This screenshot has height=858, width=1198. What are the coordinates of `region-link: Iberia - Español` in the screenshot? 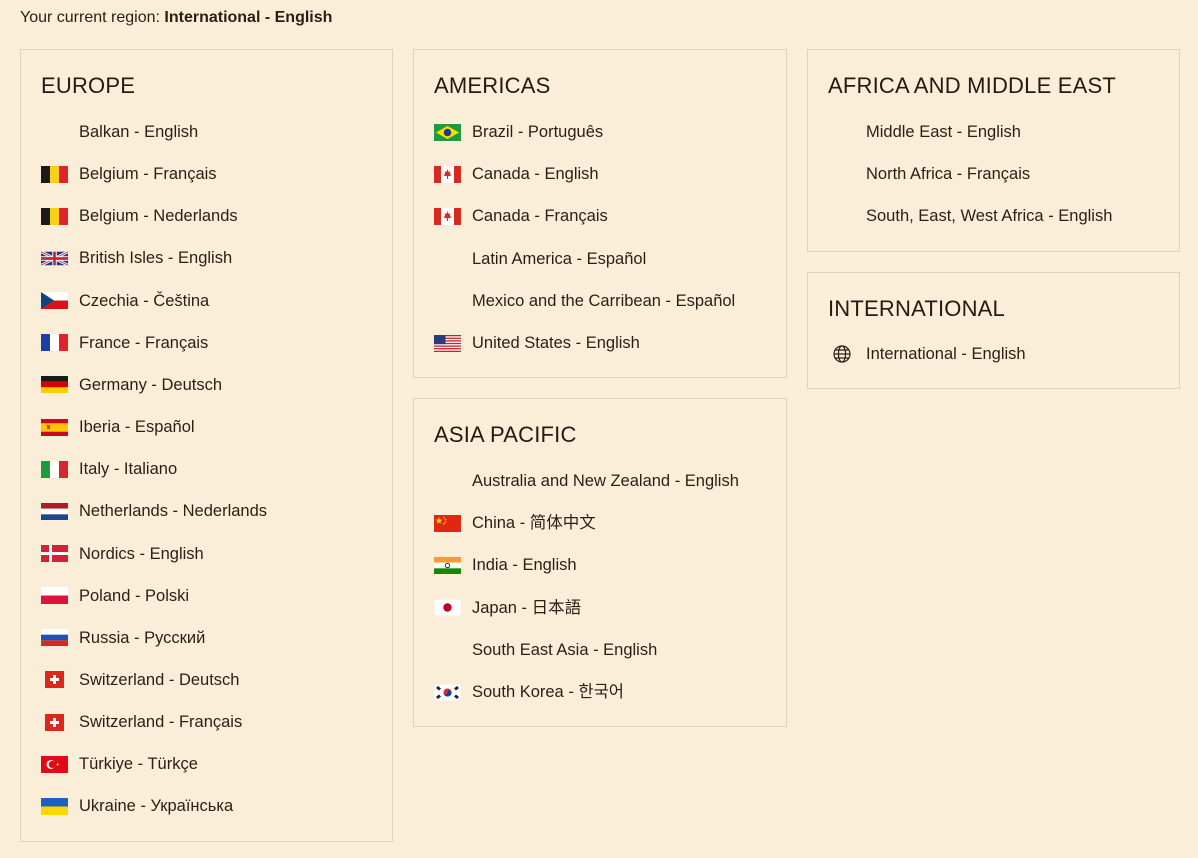 It's located at (118, 427).